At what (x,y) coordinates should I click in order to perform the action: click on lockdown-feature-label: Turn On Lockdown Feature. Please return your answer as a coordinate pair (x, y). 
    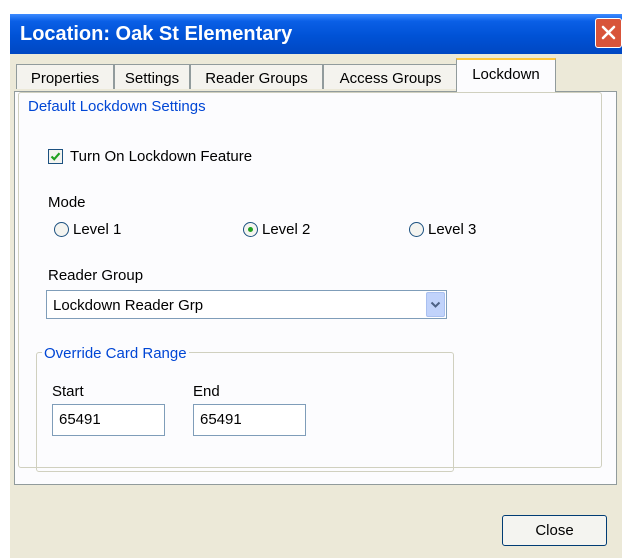
    Looking at the image, I should click on (161, 156).